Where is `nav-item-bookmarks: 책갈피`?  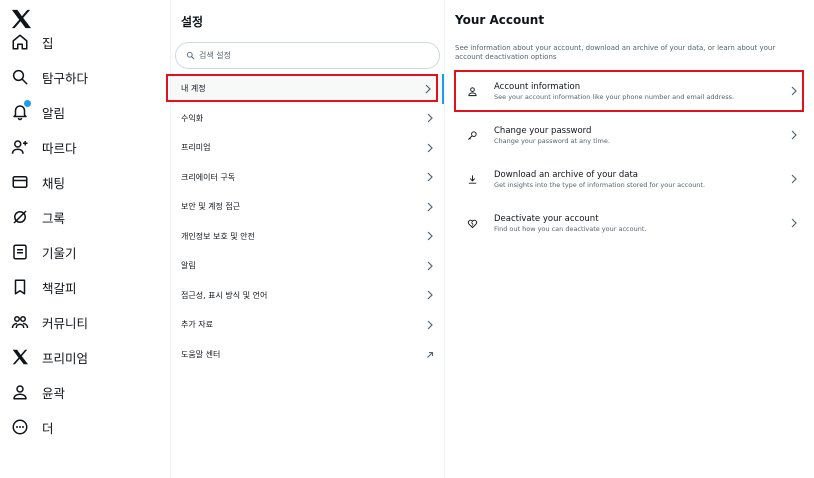 nav-item-bookmarks: 책갈피 is located at coordinates (43, 287).